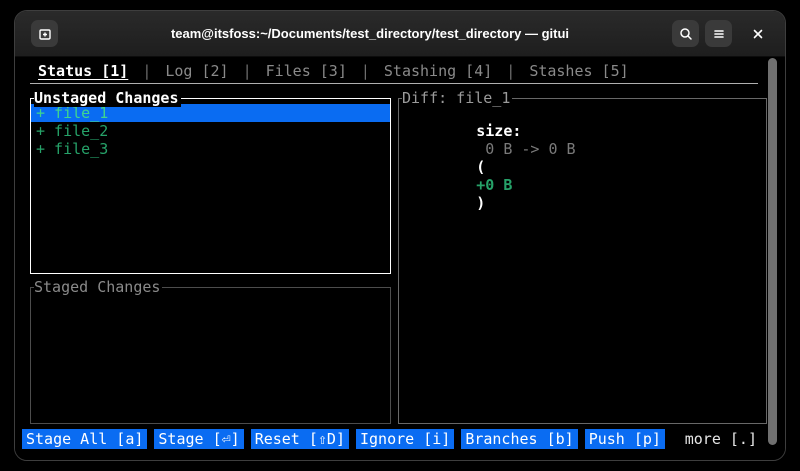  Describe the element at coordinates (721, 439) in the screenshot. I see `more-hint: more [.]` at that location.